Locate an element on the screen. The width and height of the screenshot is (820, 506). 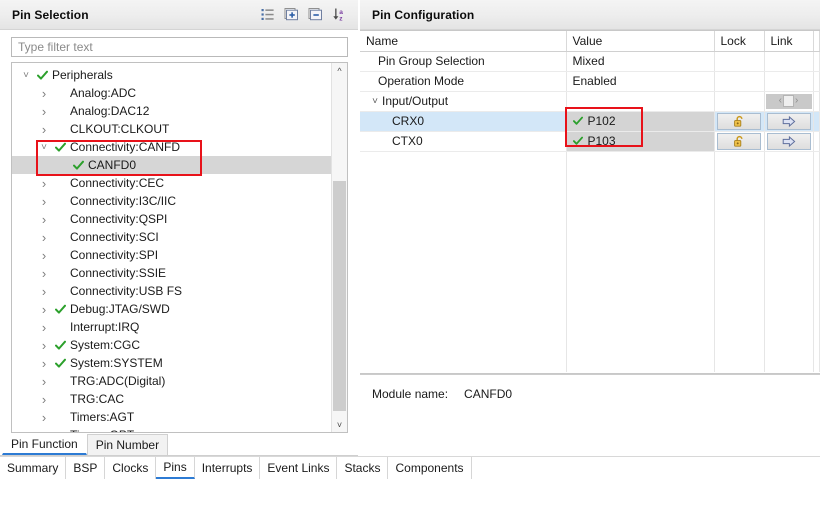
editor-tab: Interrupts is located at coordinates (228, 468).